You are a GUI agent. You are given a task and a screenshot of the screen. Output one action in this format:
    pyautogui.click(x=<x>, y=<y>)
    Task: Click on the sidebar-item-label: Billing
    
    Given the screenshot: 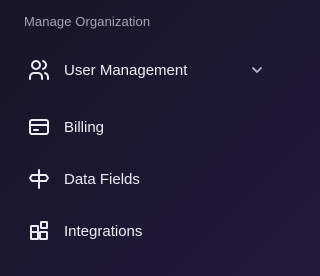 What is the action you would take?
    pyautogui.click(x=84, y=127)
    